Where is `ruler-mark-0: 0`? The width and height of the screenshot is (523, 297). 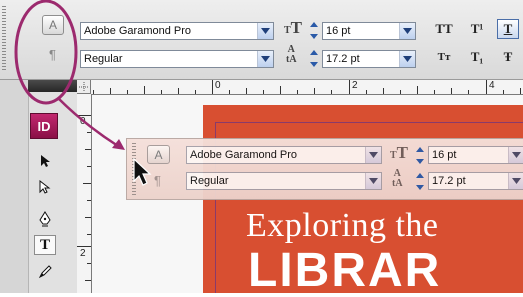
ruler-mark-0: 0 is located at coordinates (218, 85).